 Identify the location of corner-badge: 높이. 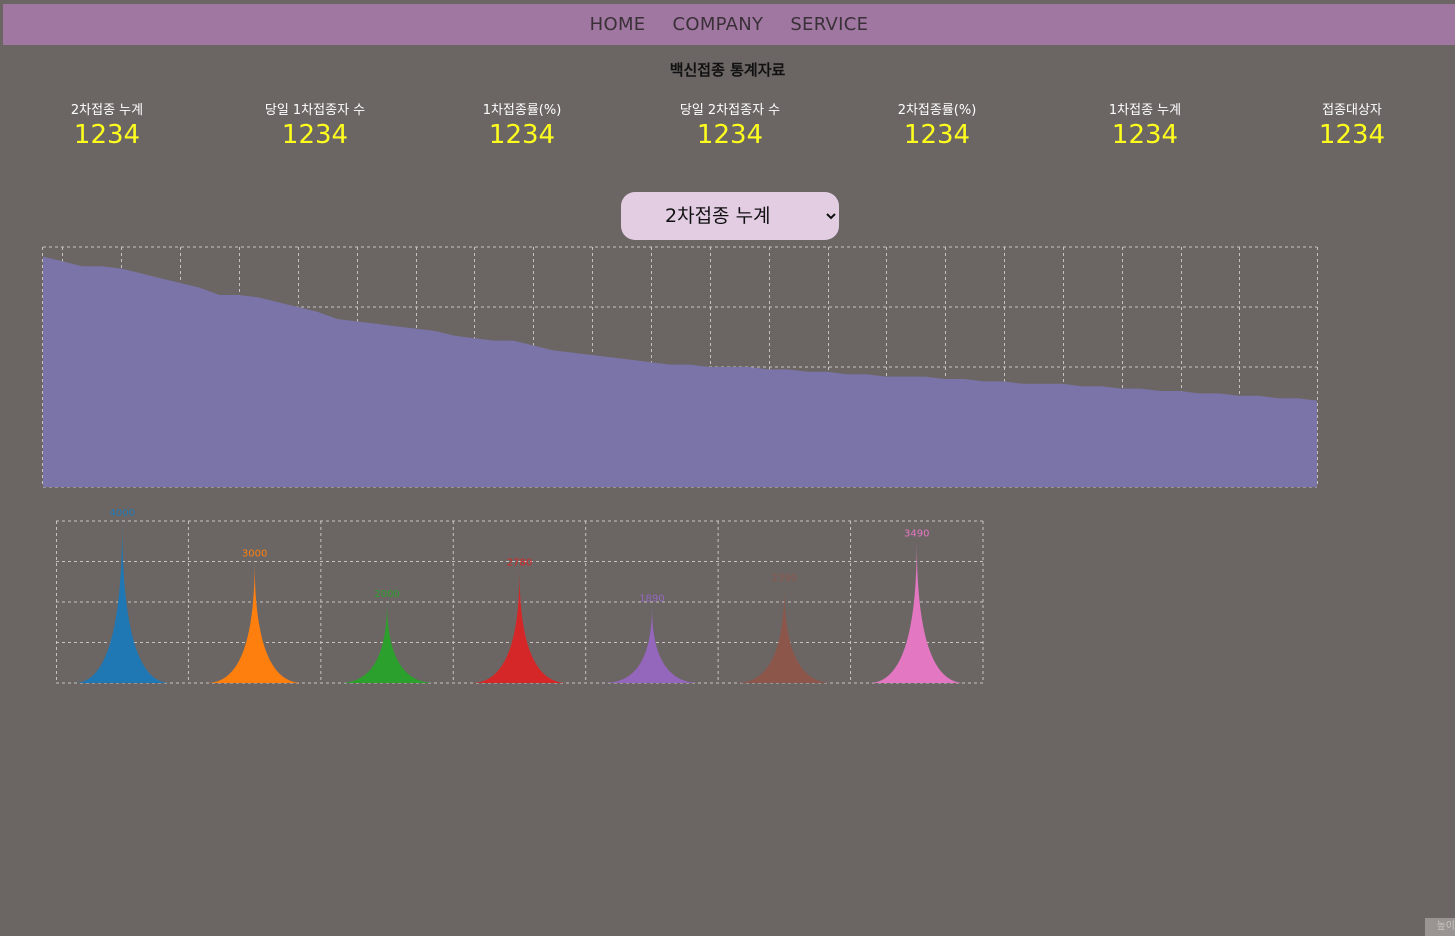
(1440, 927).